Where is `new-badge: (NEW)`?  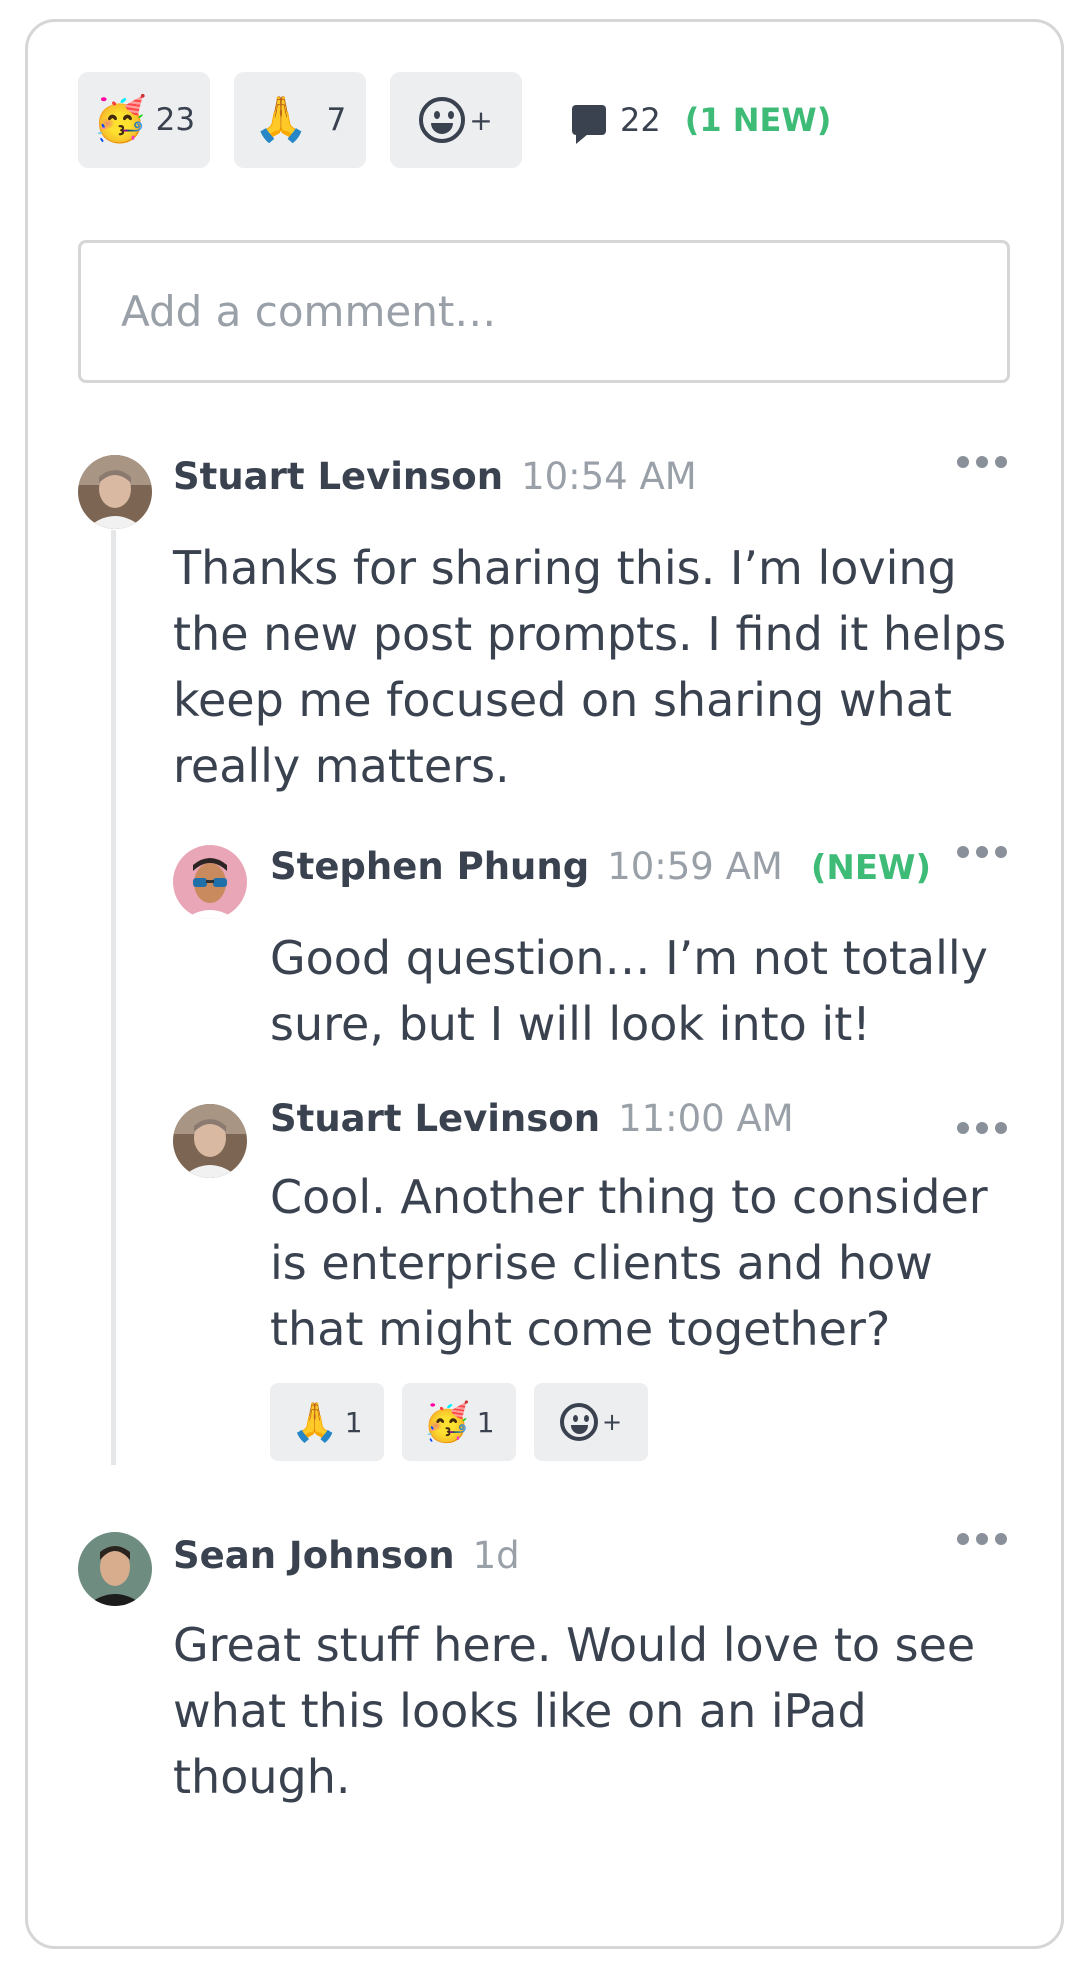
new-badge: (NEW) is located at coordinates (871, 868).